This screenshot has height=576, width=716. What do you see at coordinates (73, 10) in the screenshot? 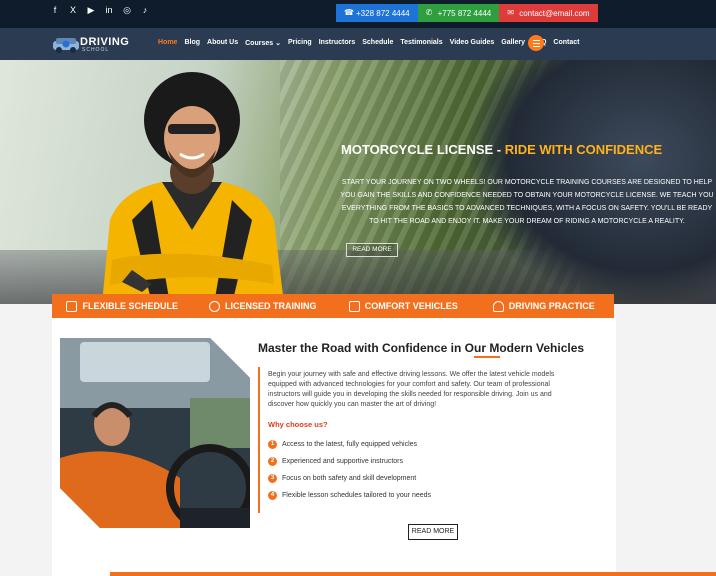
I see `x-icon: X` at bounding box center [73, 10].